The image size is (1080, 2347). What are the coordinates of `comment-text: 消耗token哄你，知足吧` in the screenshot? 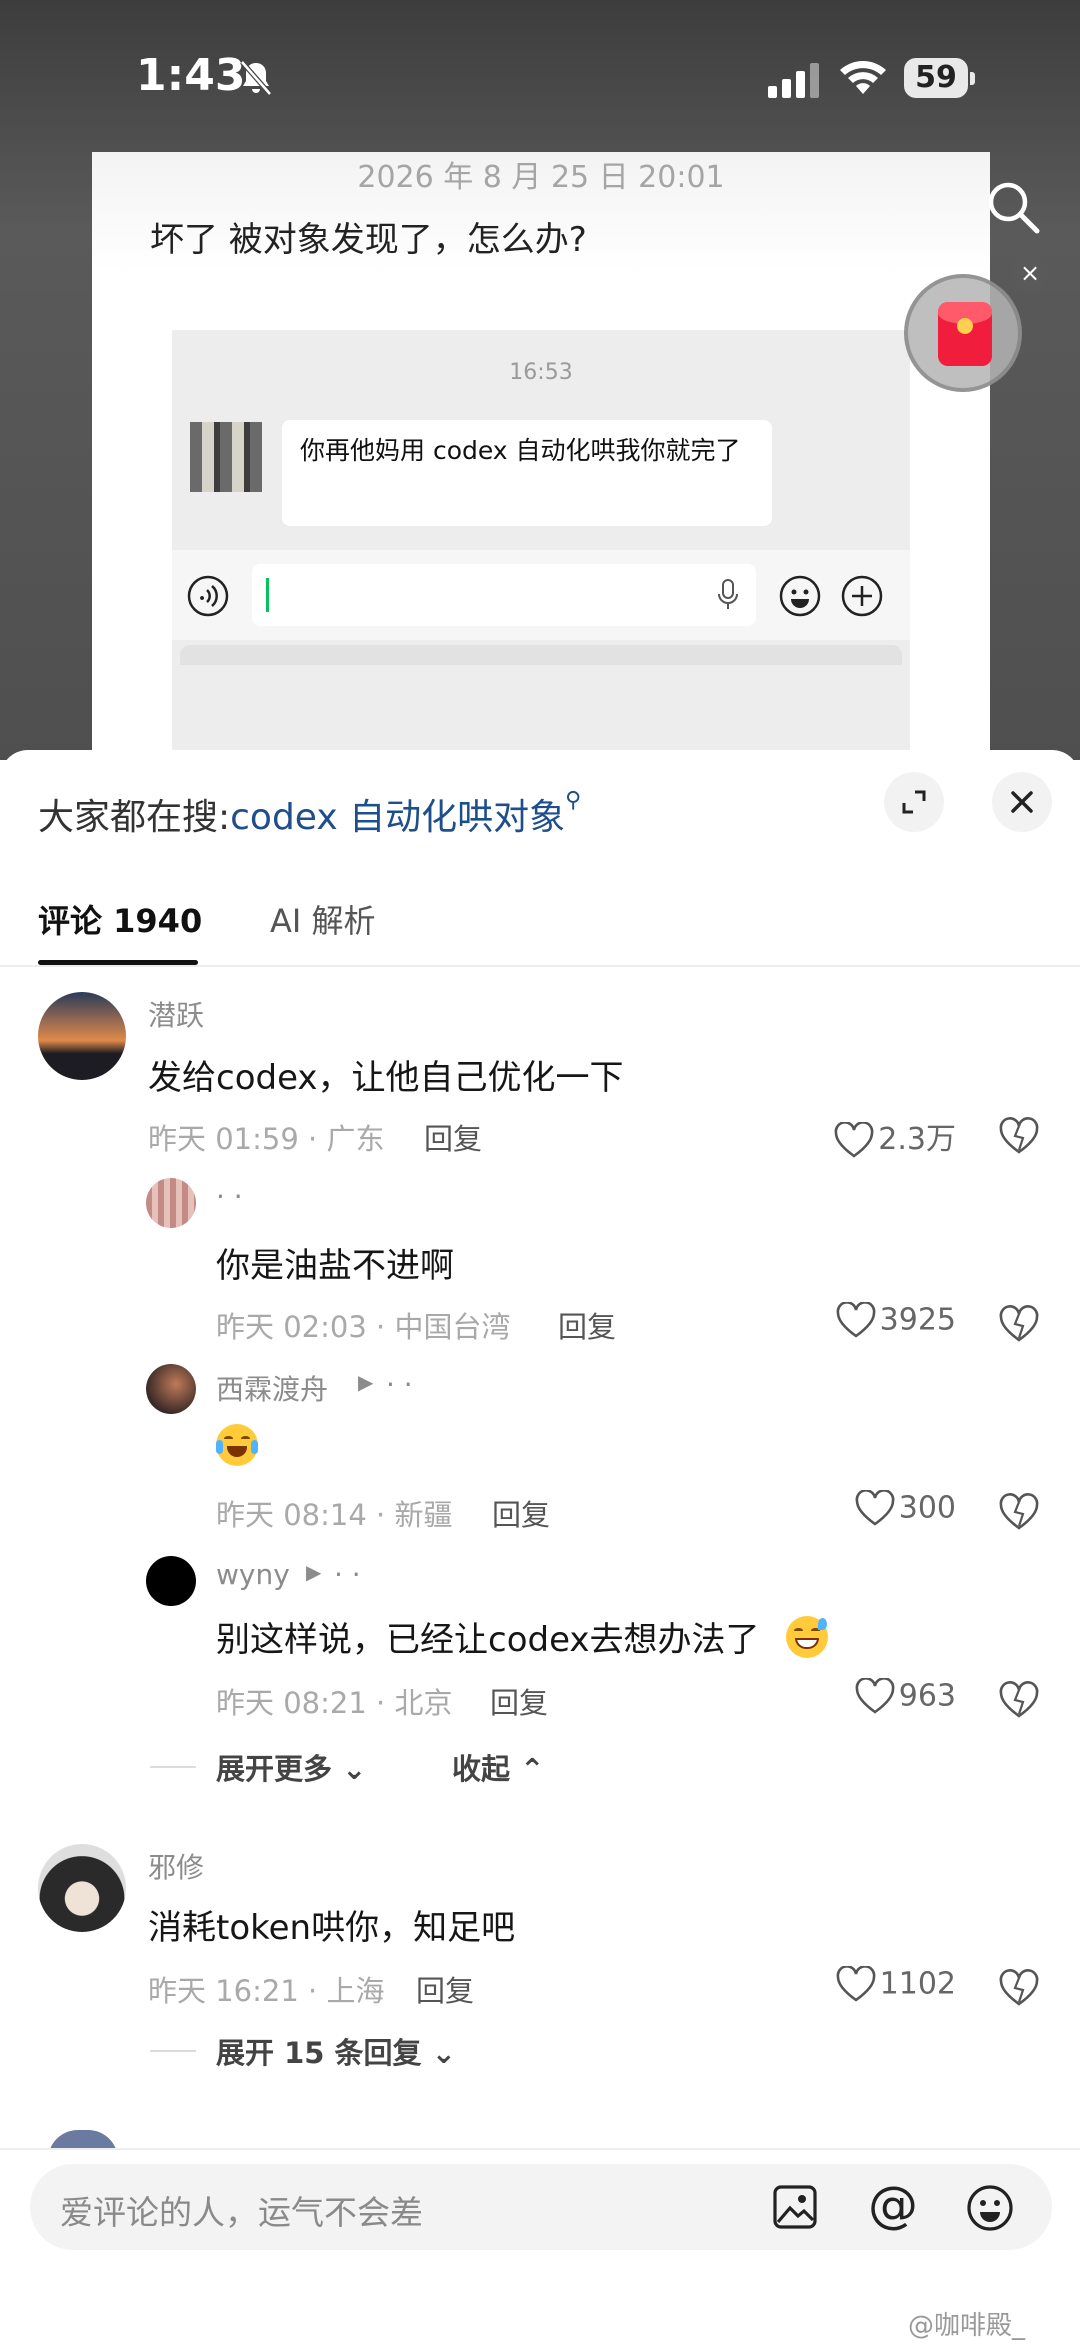 It's located at (332, 1928).